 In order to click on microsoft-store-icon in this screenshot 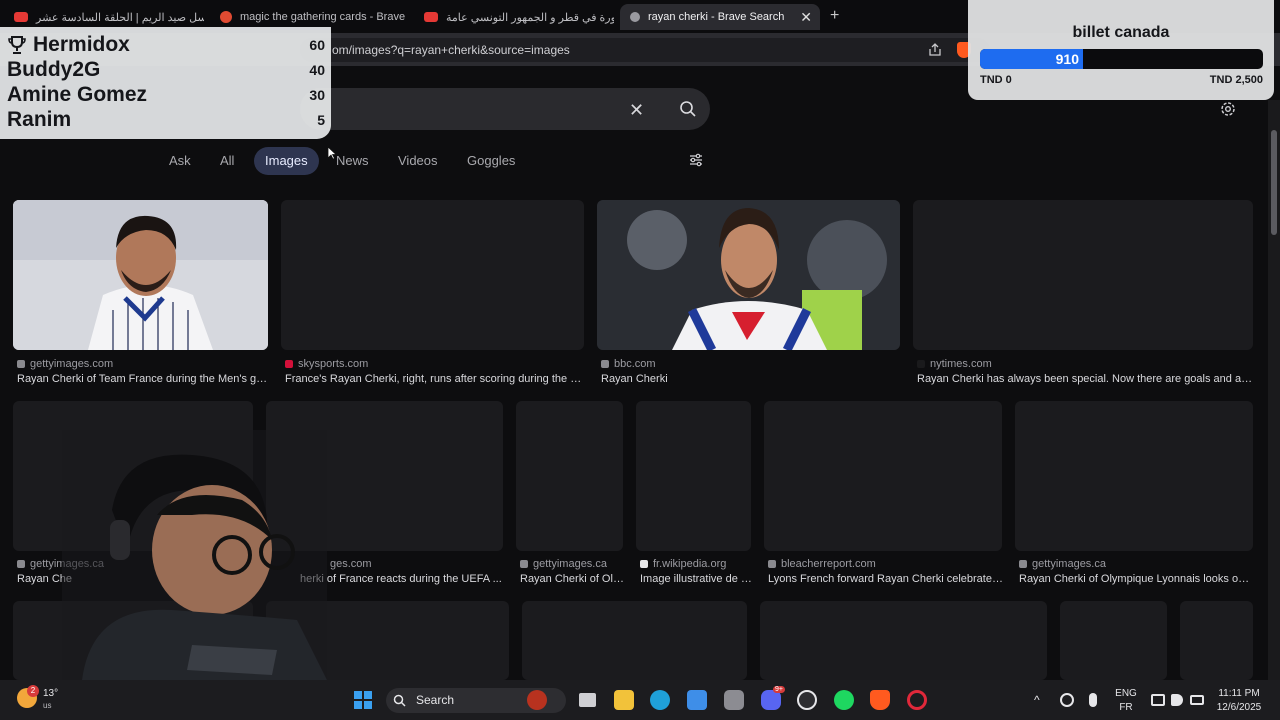, I will do `click(697, 700)`.